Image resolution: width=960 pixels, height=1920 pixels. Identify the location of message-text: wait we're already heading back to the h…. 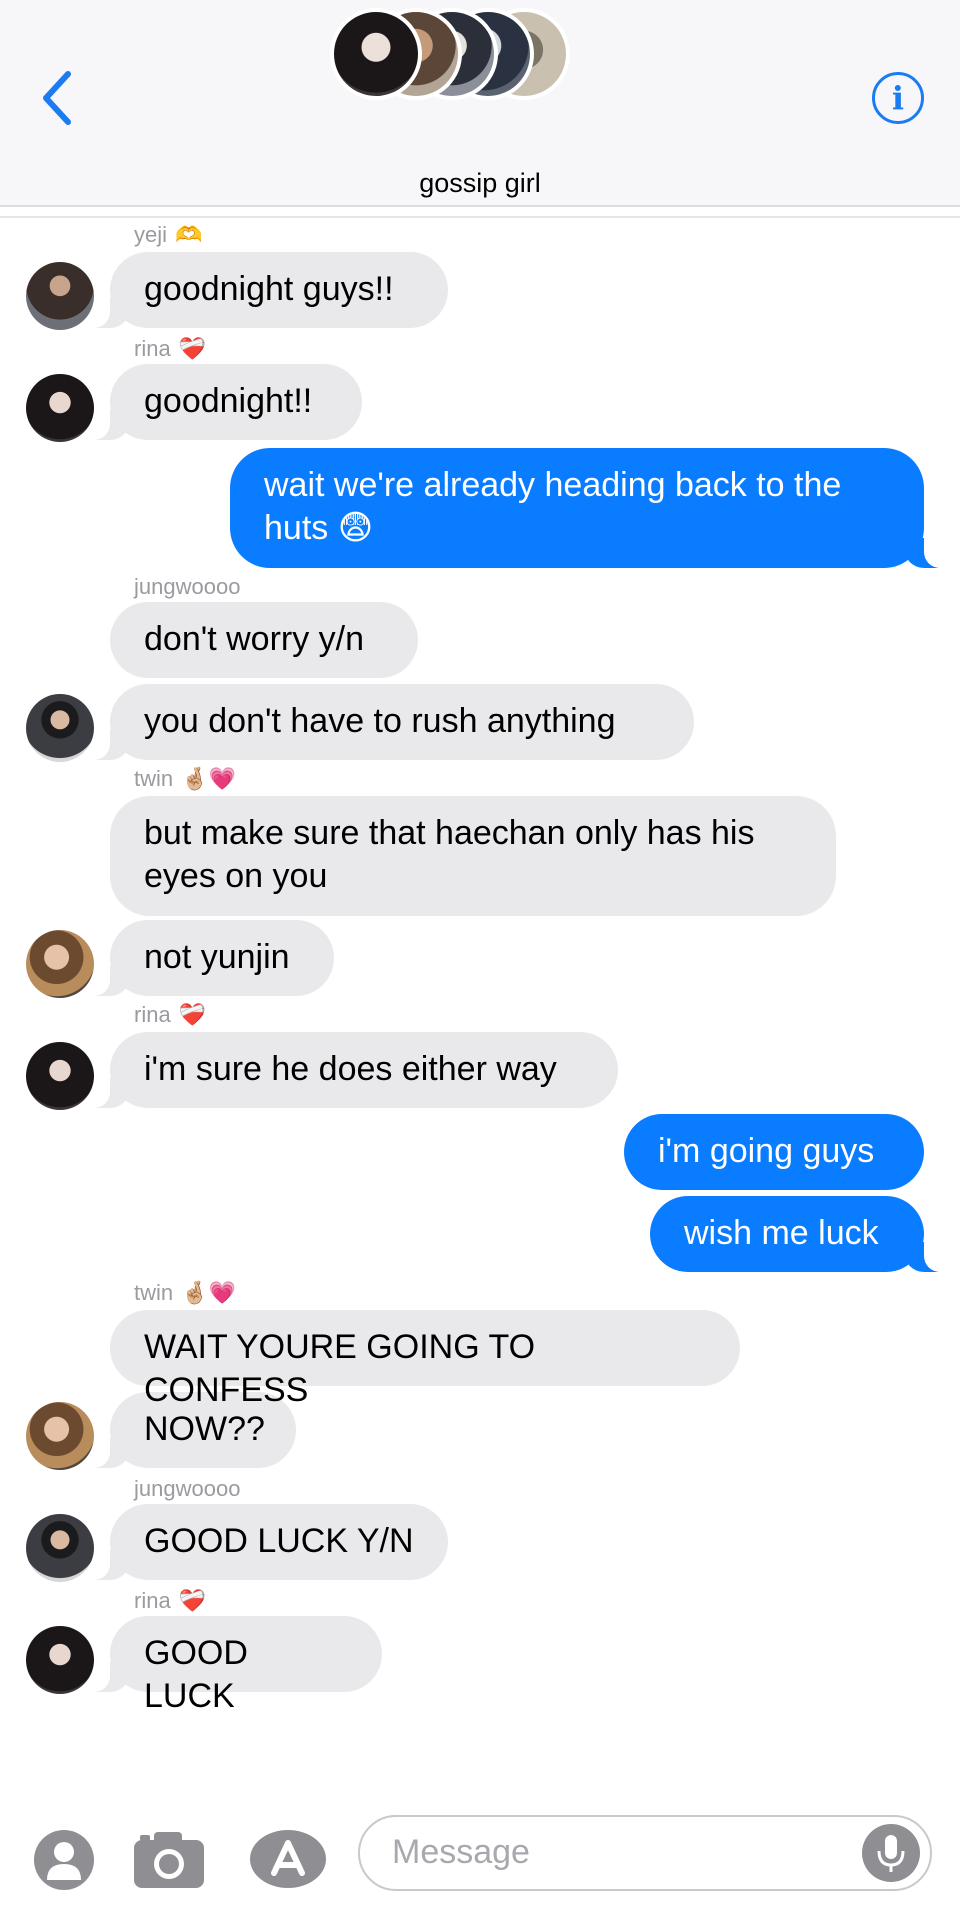
(553, 506).